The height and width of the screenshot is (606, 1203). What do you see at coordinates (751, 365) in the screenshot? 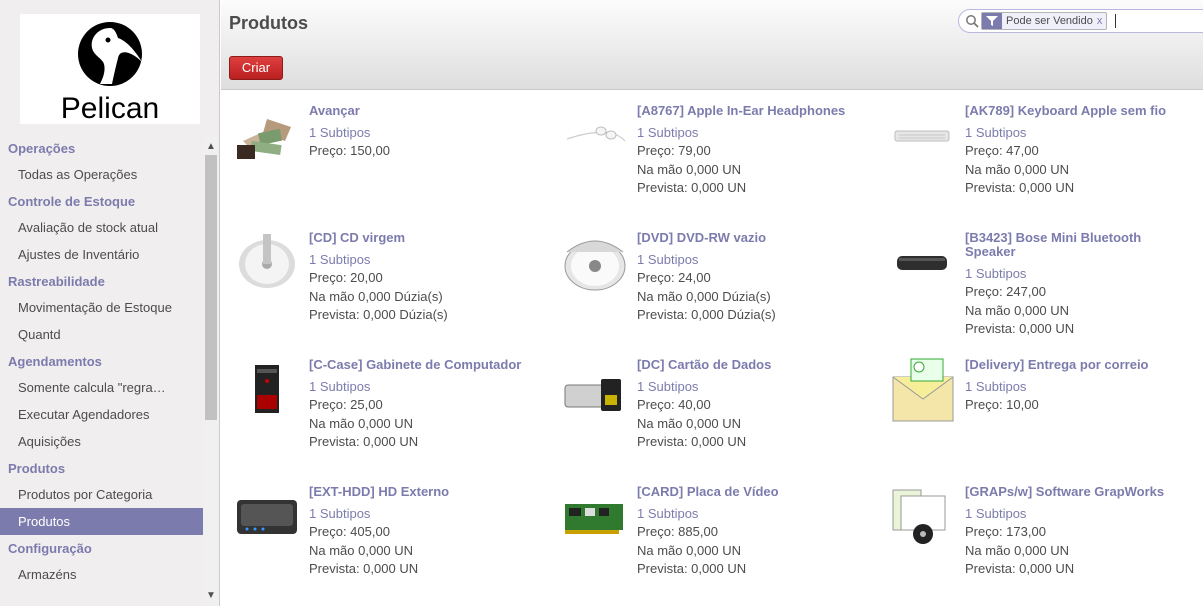
I see `product-name: [DC] Cartão de Dados` at bounding box center [751, 365].